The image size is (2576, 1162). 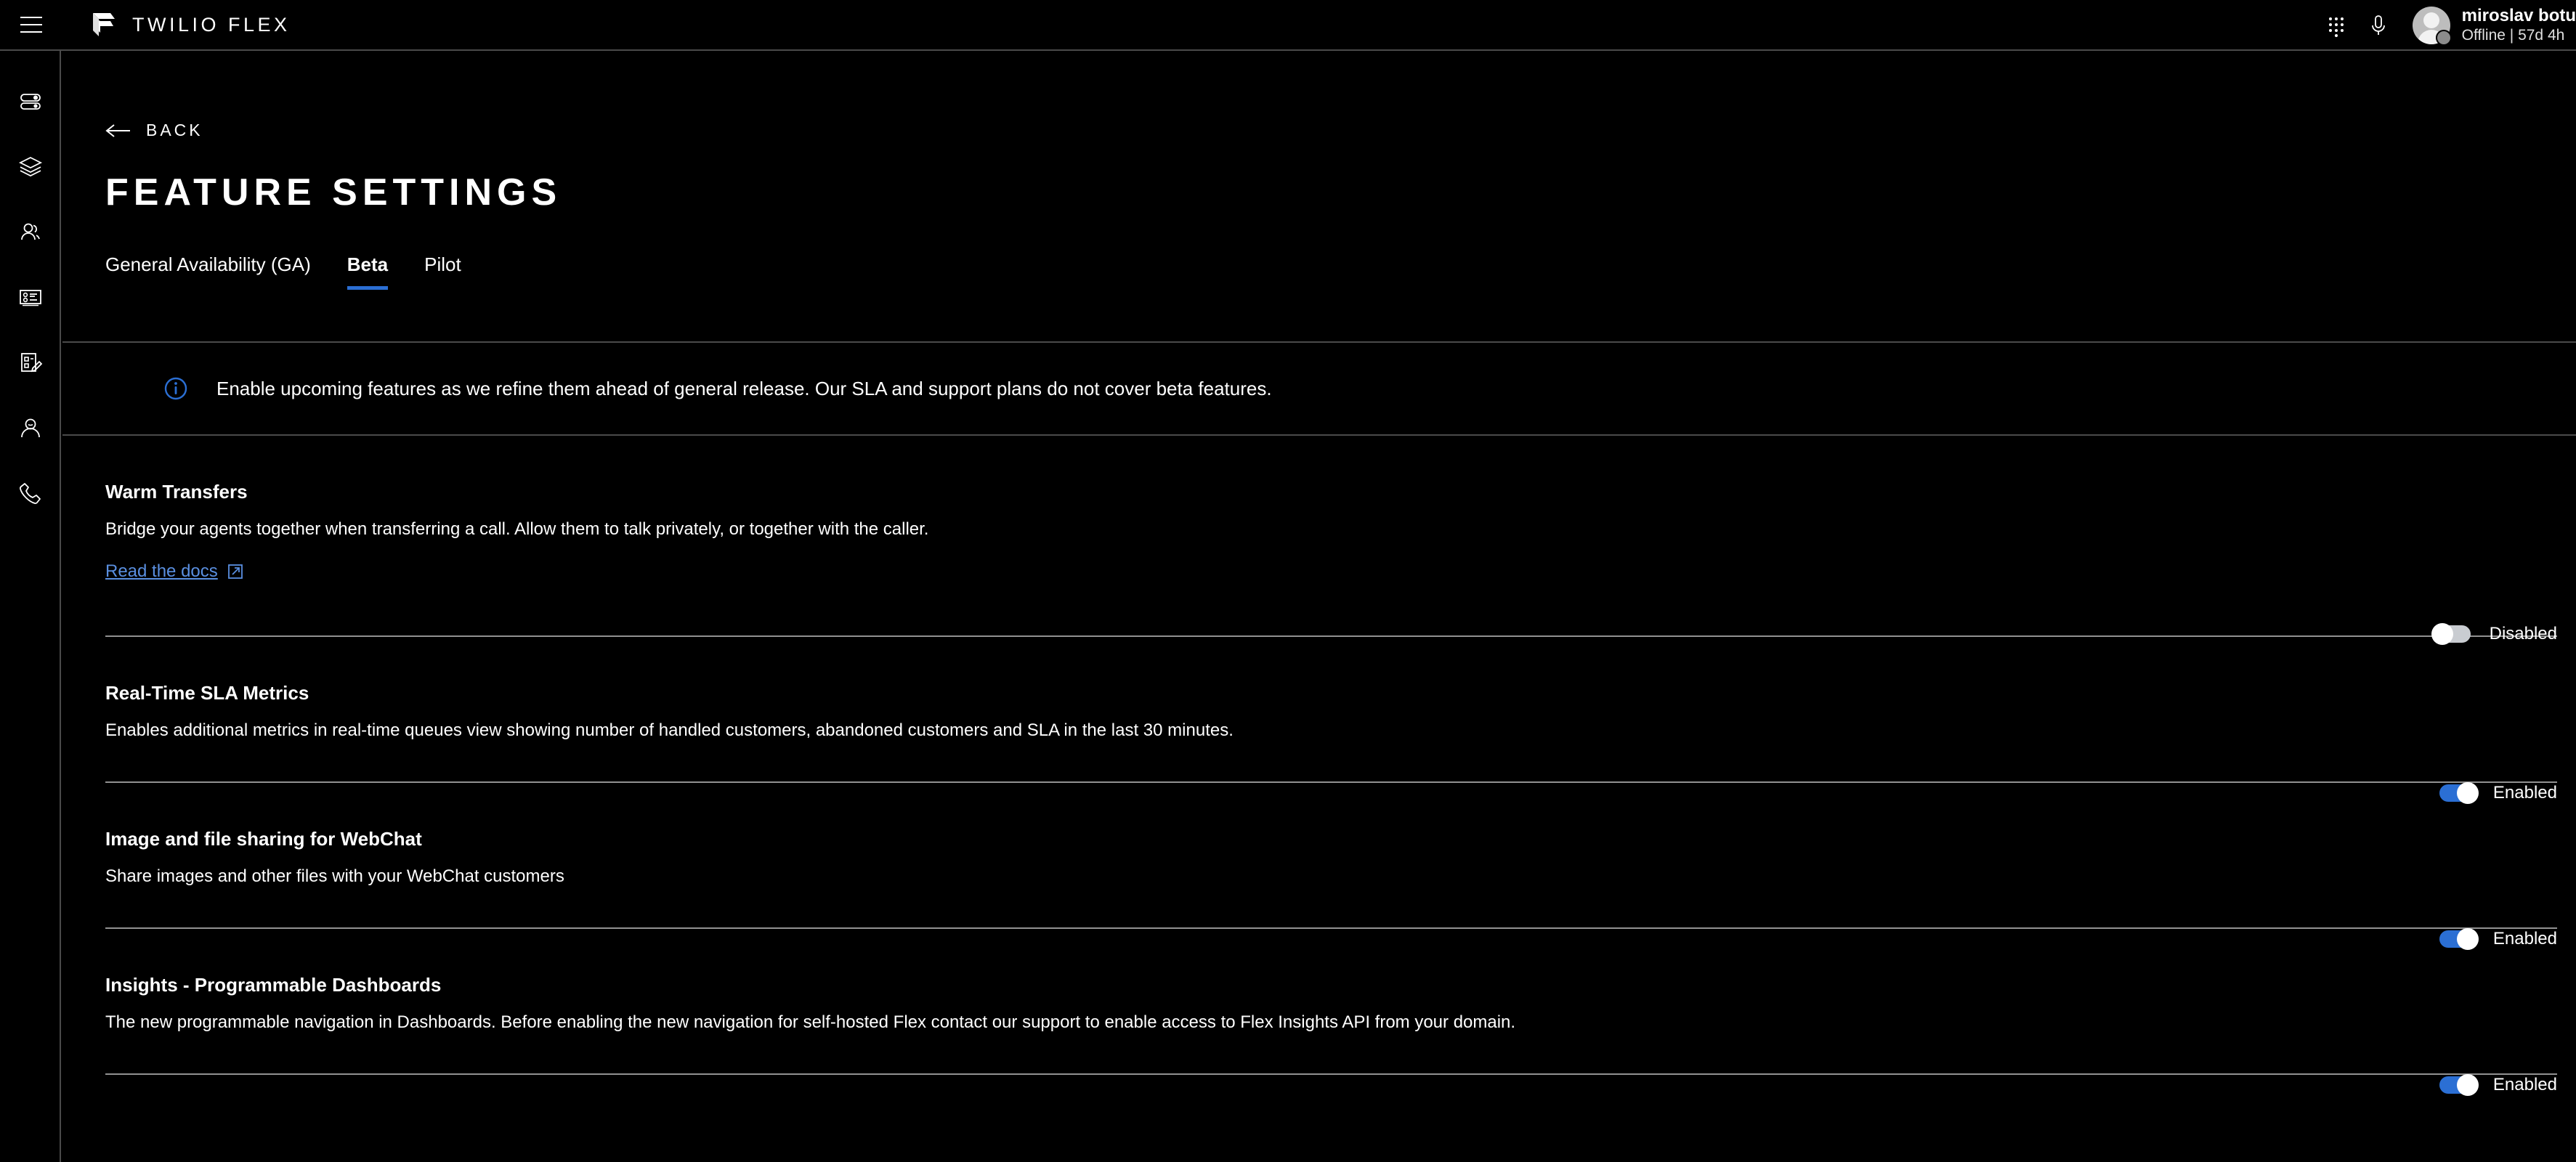 I want to click on brand-name: TWILIO FLEX, so click(x=212, y=24).